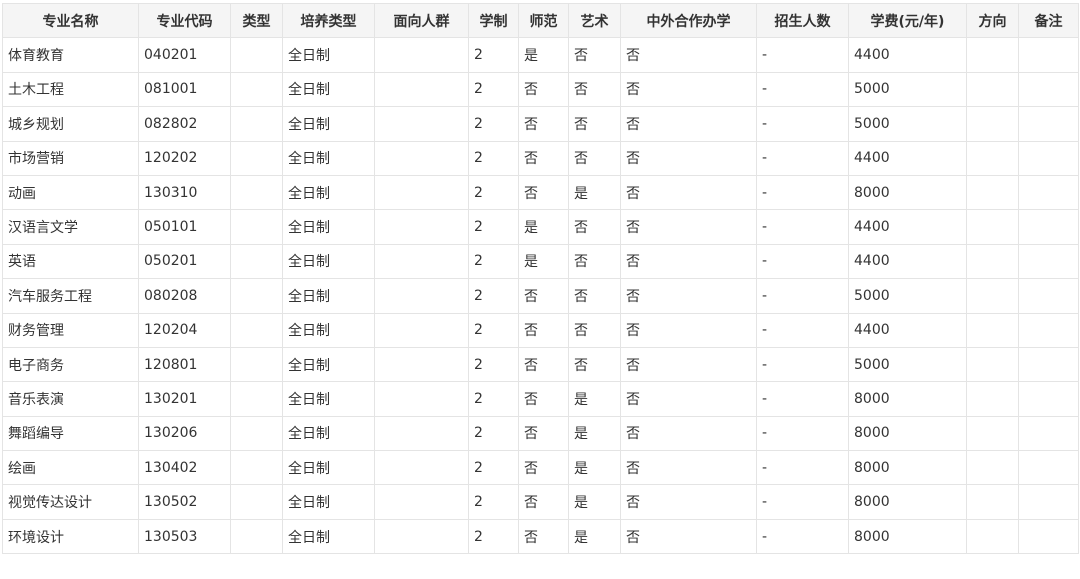  What do you see at coordinates (70, 261) in the screenshot?
I see `cell-major-name: 英语` at bounding box center [70, 261].